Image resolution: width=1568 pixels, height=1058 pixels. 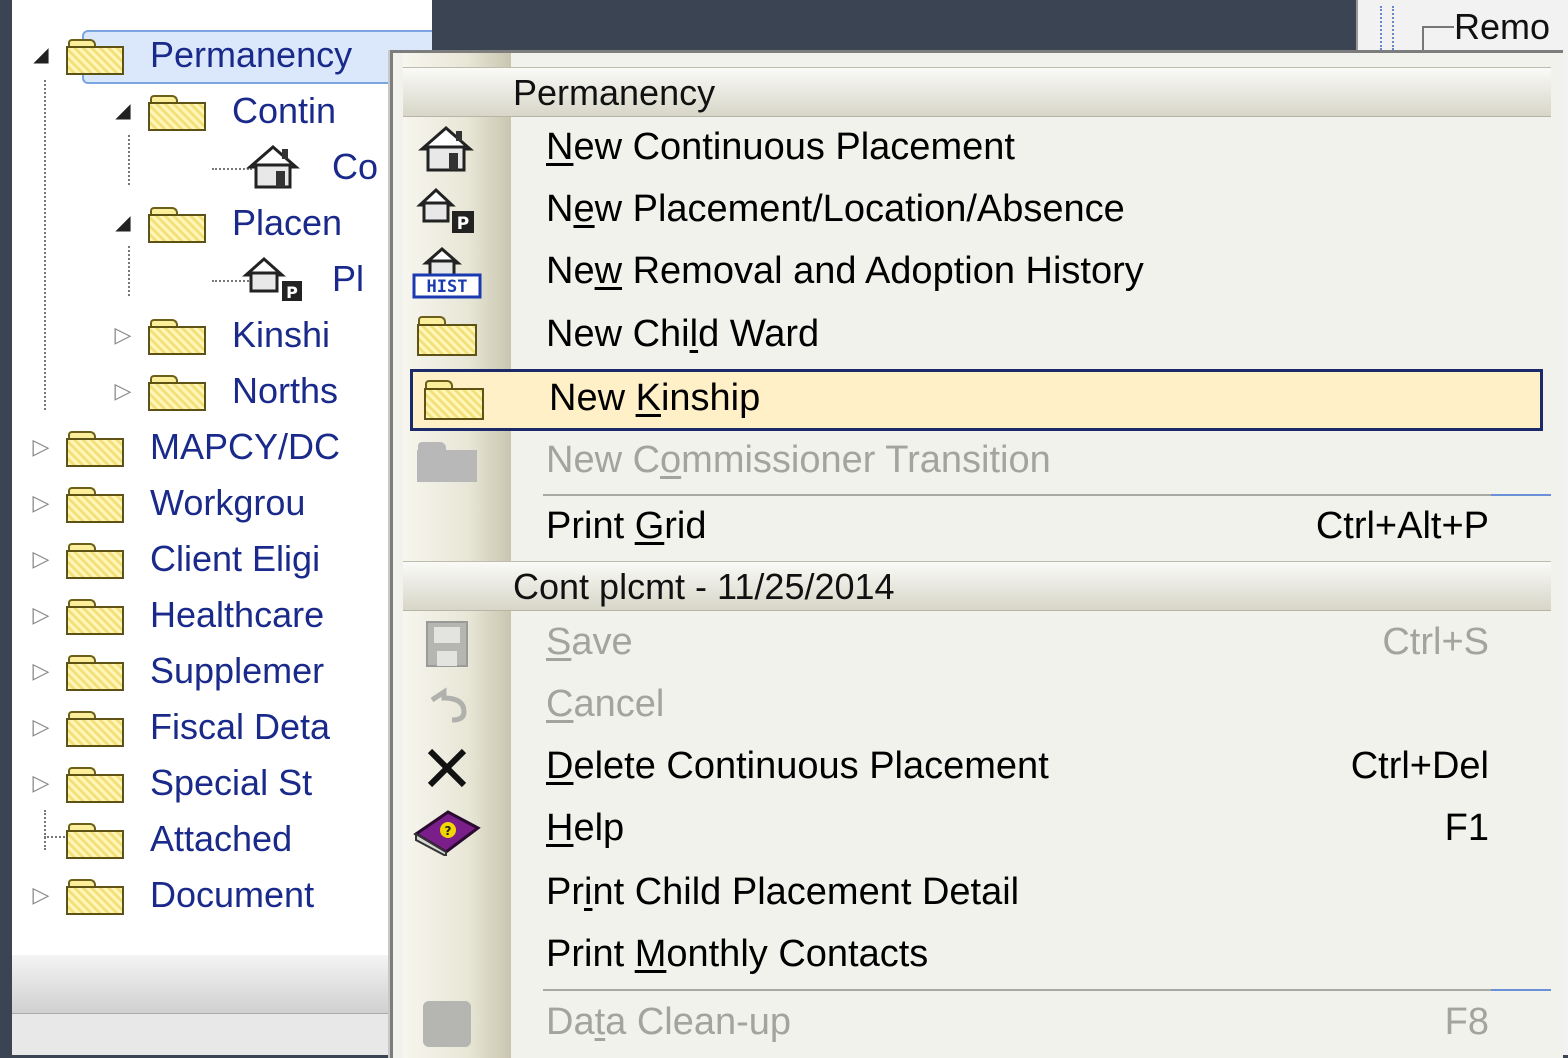 What do you see at coordinates (614, 92) in the screenshot?
I see `section-header-label: Permanency` at bounding box center [614, 92].